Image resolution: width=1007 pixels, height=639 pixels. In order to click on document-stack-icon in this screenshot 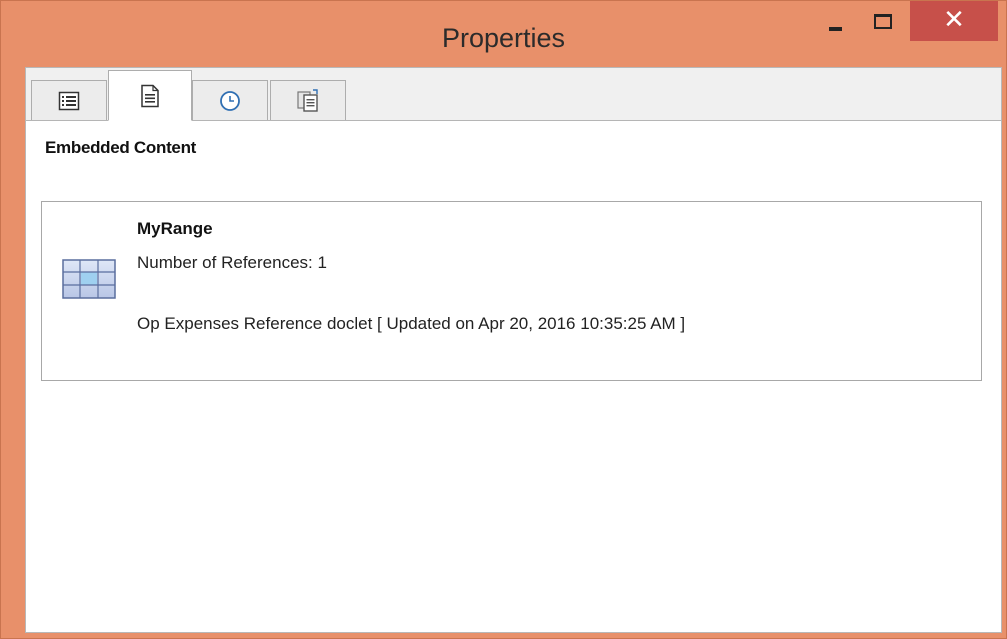, I will do `click(307, 100)`.